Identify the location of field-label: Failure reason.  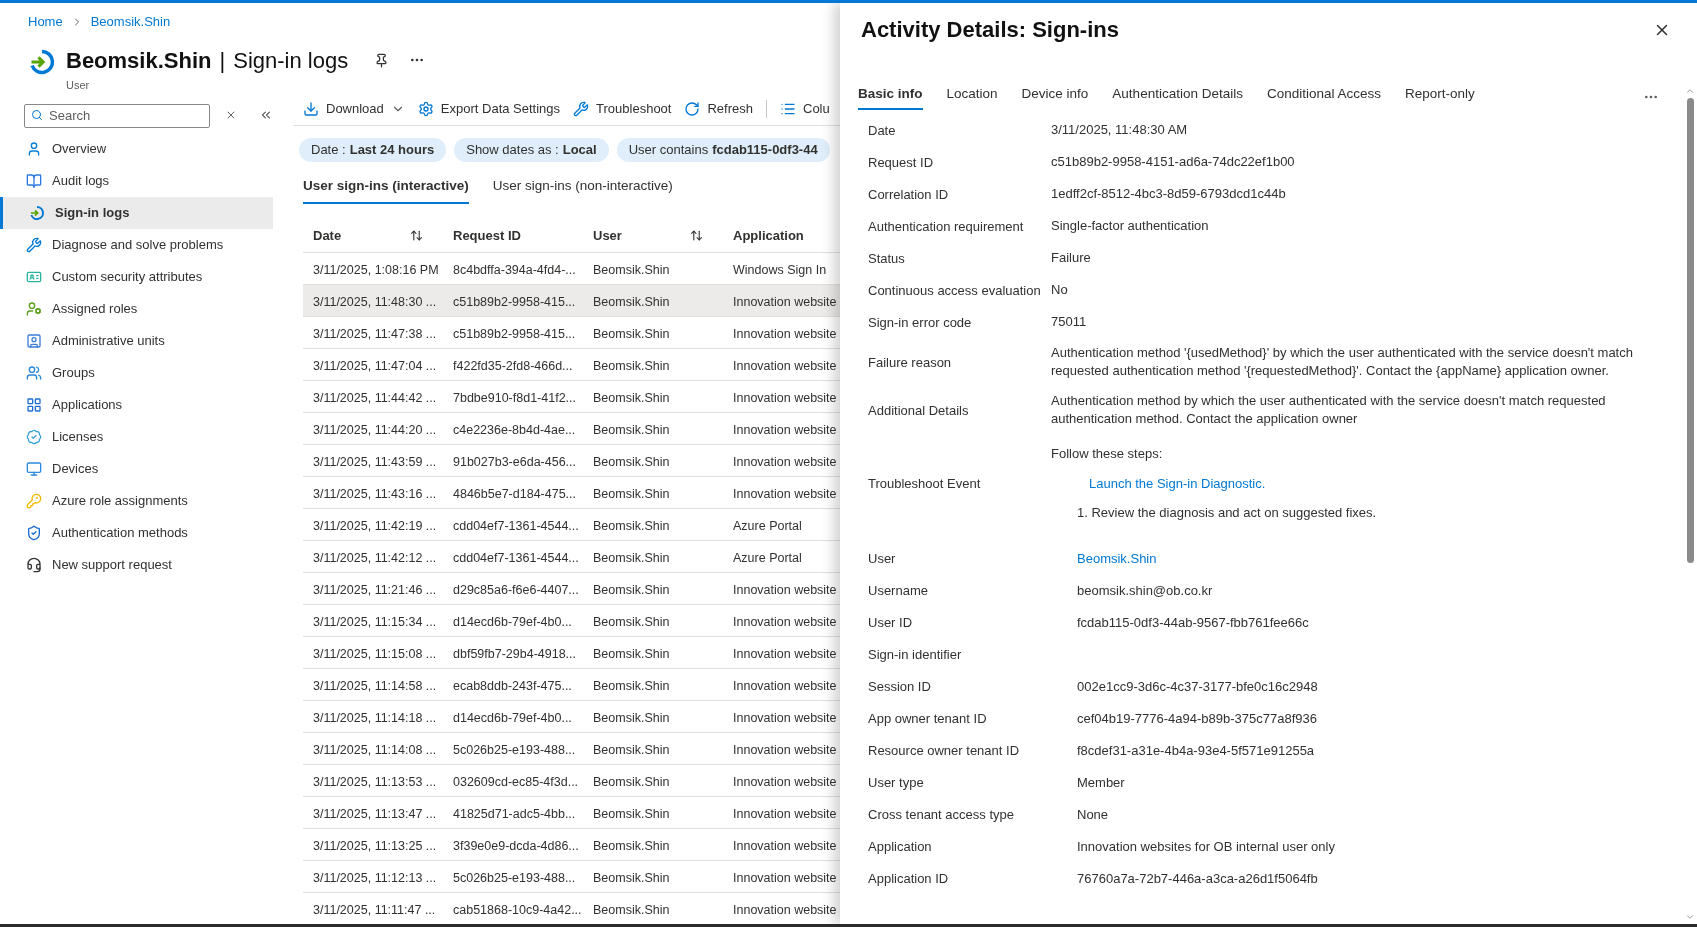
(910, 362).